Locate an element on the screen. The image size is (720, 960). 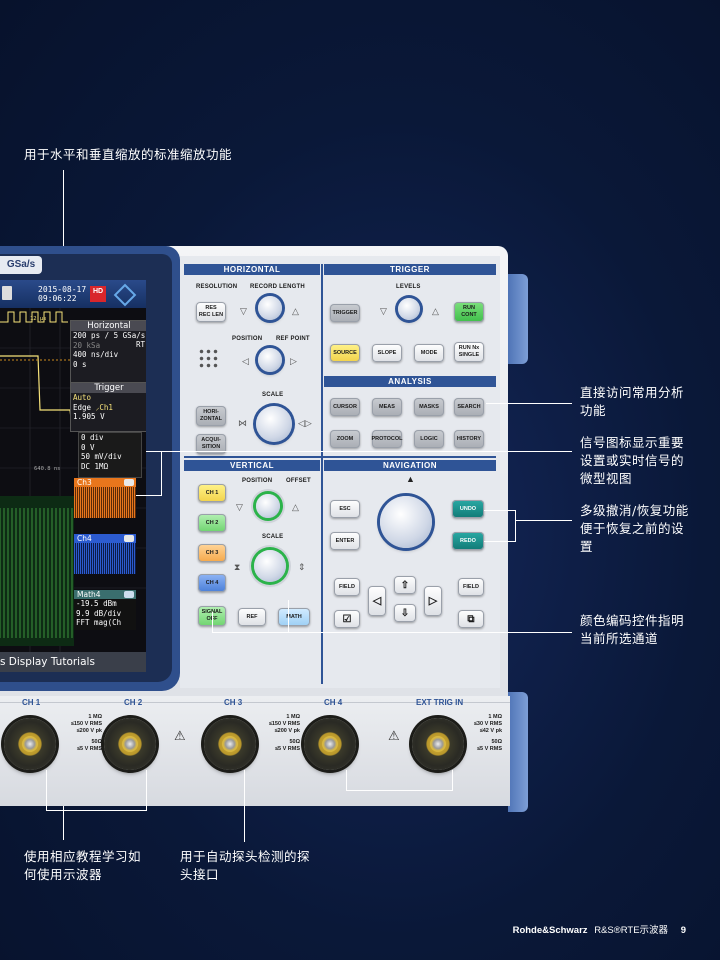
ref-point-label: REF POINT is located at coordinates (293, 339).